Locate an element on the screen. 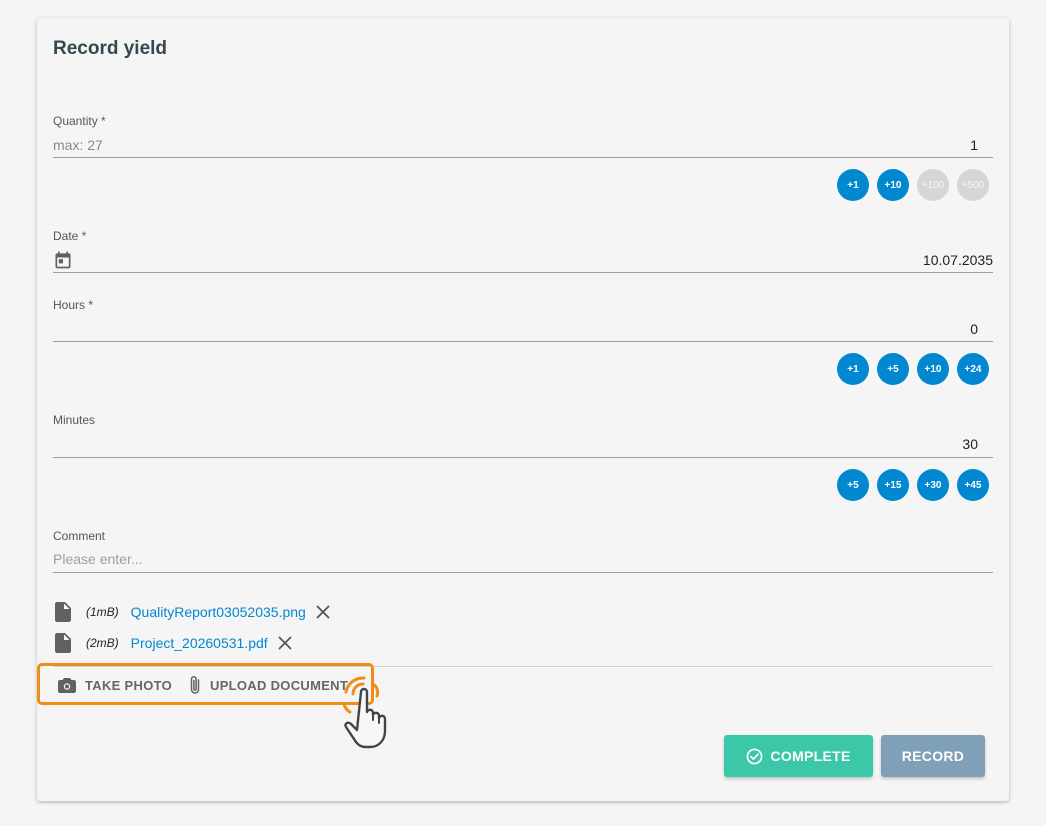  quantity-hint: max: 27 is located at coordinates (78, 145).